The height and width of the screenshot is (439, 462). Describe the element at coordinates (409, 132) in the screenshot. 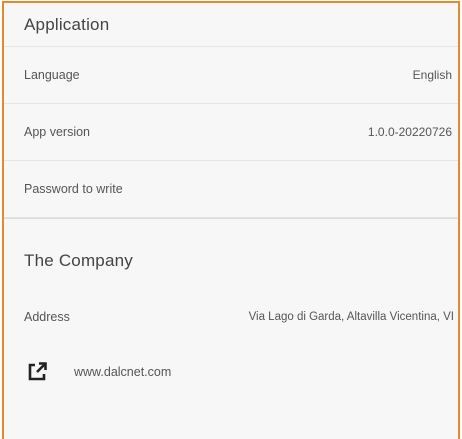

I see `app-version-value: 1.0.0-20220726` at that location.